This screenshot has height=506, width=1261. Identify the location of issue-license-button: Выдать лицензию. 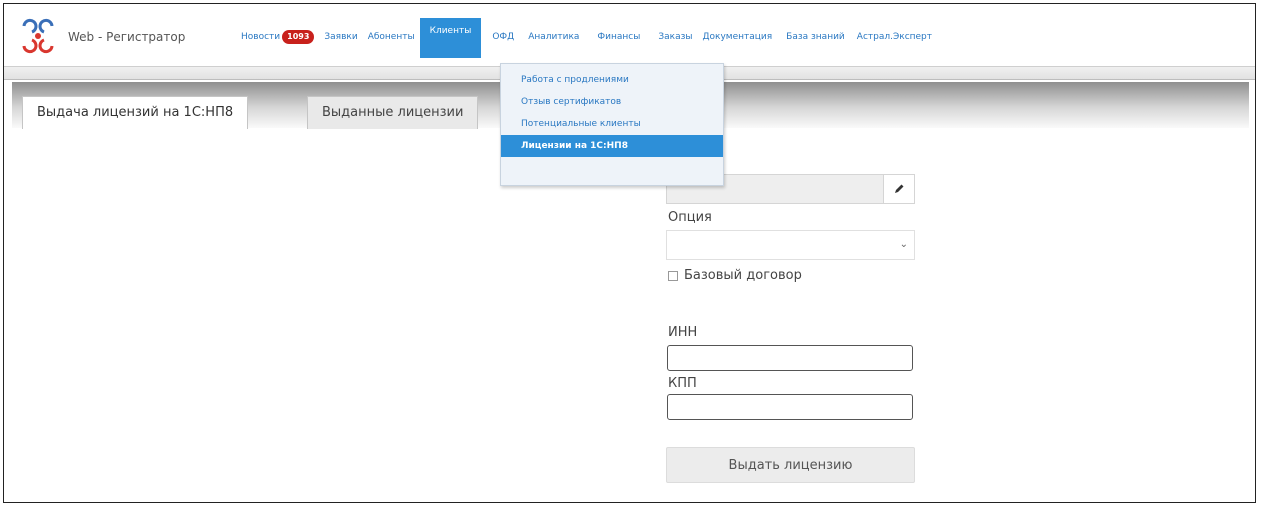
(790, 465).